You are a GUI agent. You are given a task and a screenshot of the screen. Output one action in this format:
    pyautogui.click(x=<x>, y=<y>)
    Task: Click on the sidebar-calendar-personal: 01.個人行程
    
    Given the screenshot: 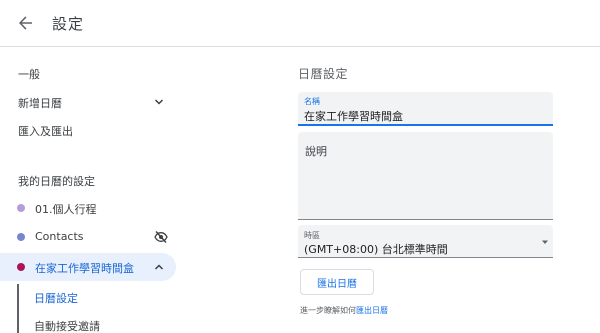 What is the action you would take?
    pyautogui.click(x=88, y=208)
    